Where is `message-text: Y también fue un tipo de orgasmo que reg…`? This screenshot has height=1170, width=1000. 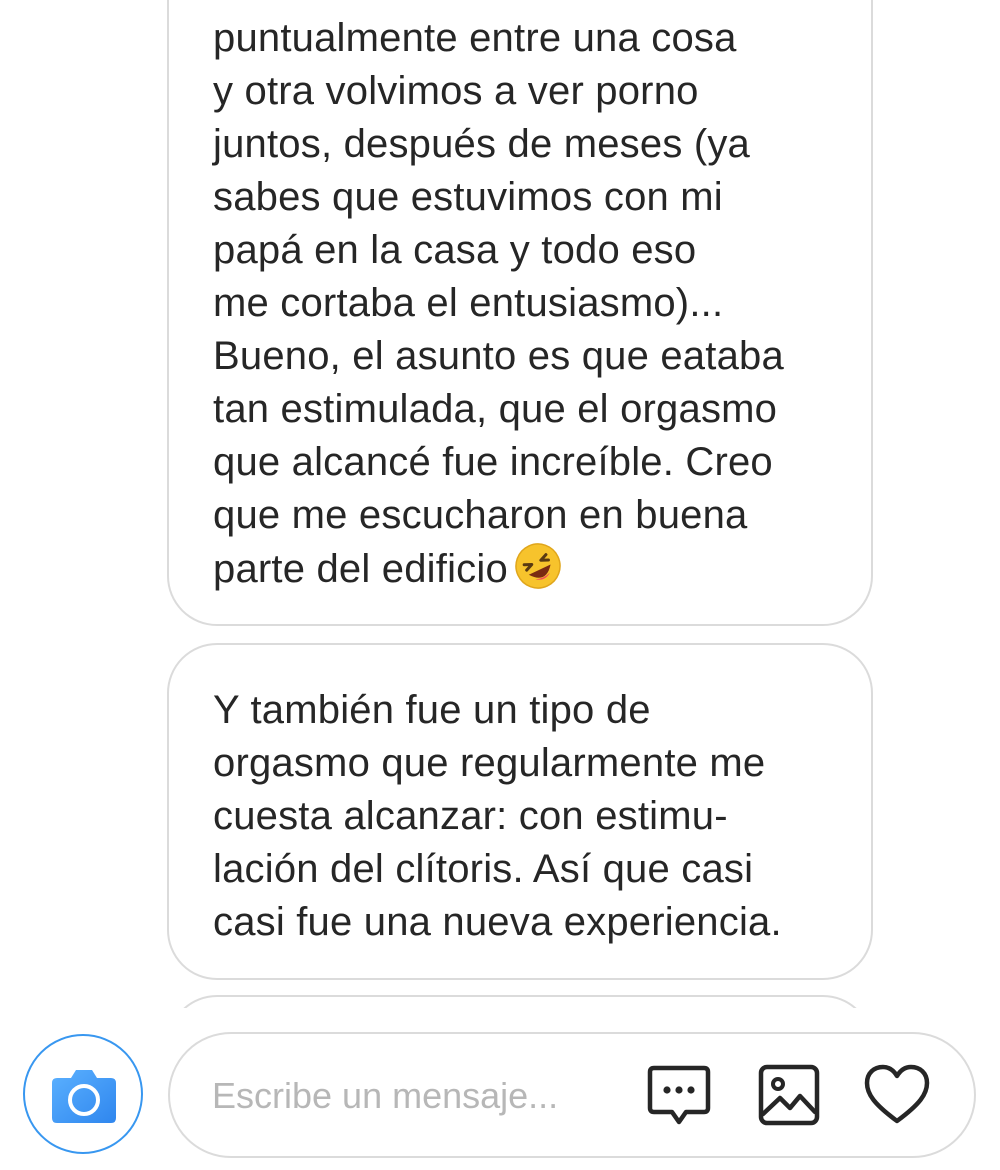 message-text: Y también fue un tipo de orgasmo que reg… is located at coordinates (497, 816).